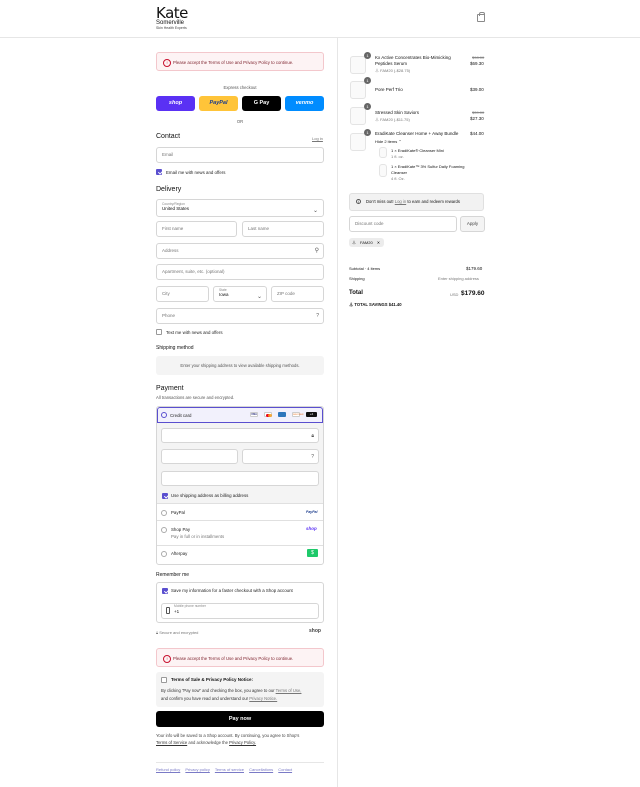 The height and width of the screenshot is (787, 640). Describe the element at coordinates (312, 512) in the screenshot. I see `paypal-logo: PayPal` at that location.